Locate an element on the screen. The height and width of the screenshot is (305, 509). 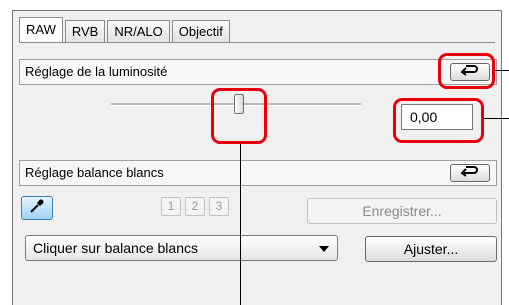
brightness-slider-thumb is located at coordinates (239, 104).